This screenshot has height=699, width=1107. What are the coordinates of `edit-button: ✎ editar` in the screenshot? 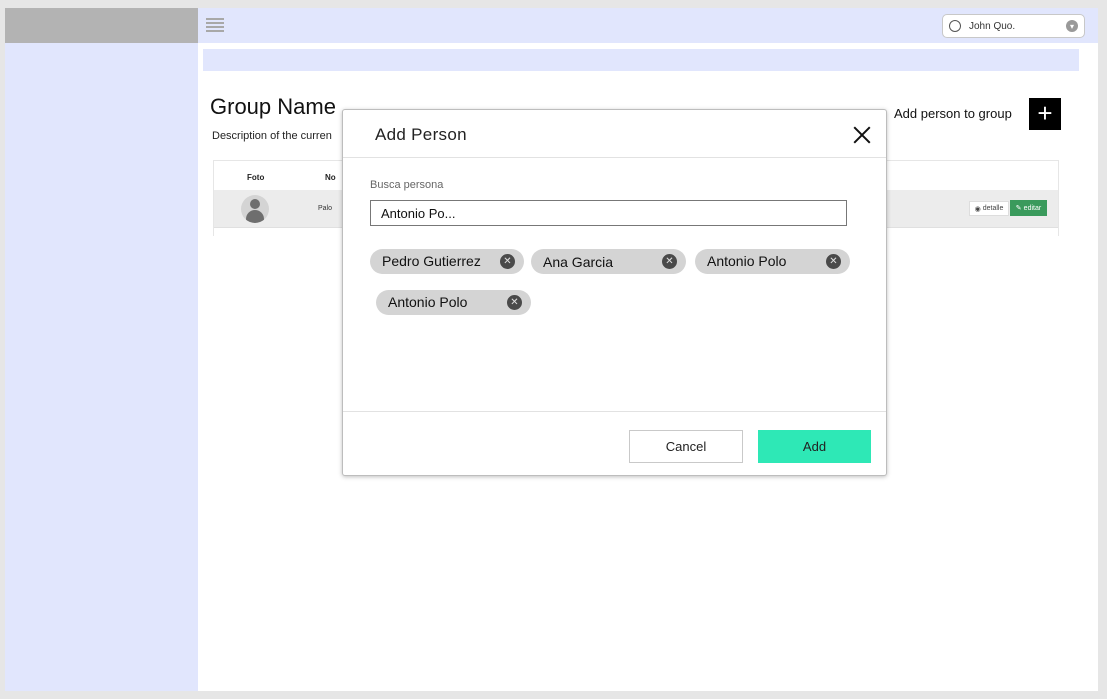 It's located at (1028, 208).